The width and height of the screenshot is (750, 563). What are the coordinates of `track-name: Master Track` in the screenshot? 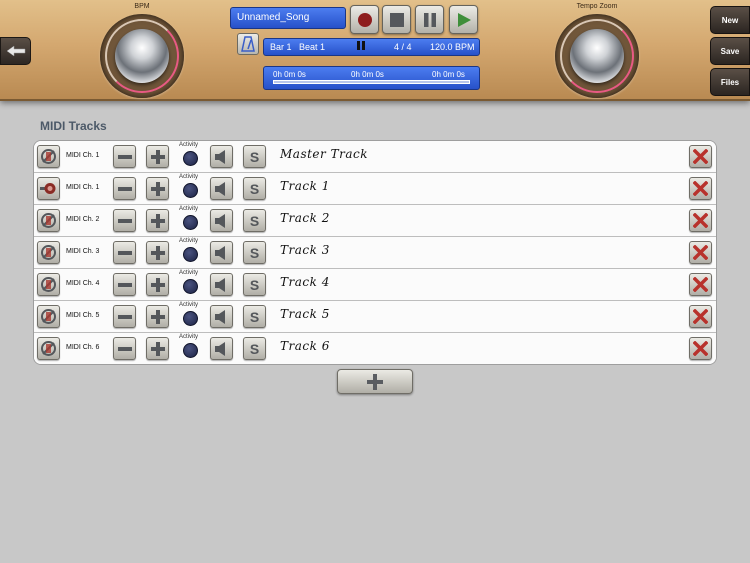 It's located at (324, 154).